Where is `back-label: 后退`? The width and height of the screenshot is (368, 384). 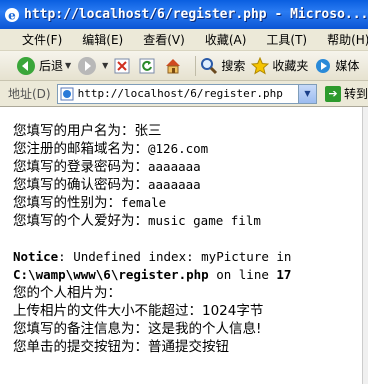 back-label: 后退 is located at coordinates (51, 66).